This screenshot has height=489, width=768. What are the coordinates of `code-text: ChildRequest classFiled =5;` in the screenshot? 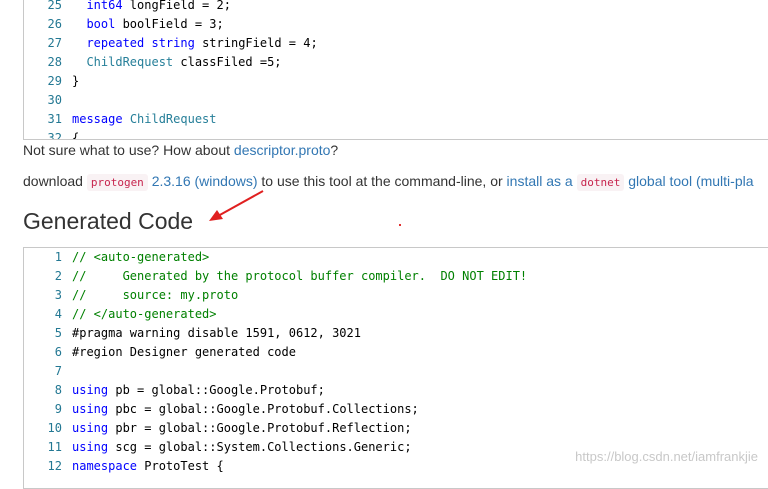 It's located at (172, 62).